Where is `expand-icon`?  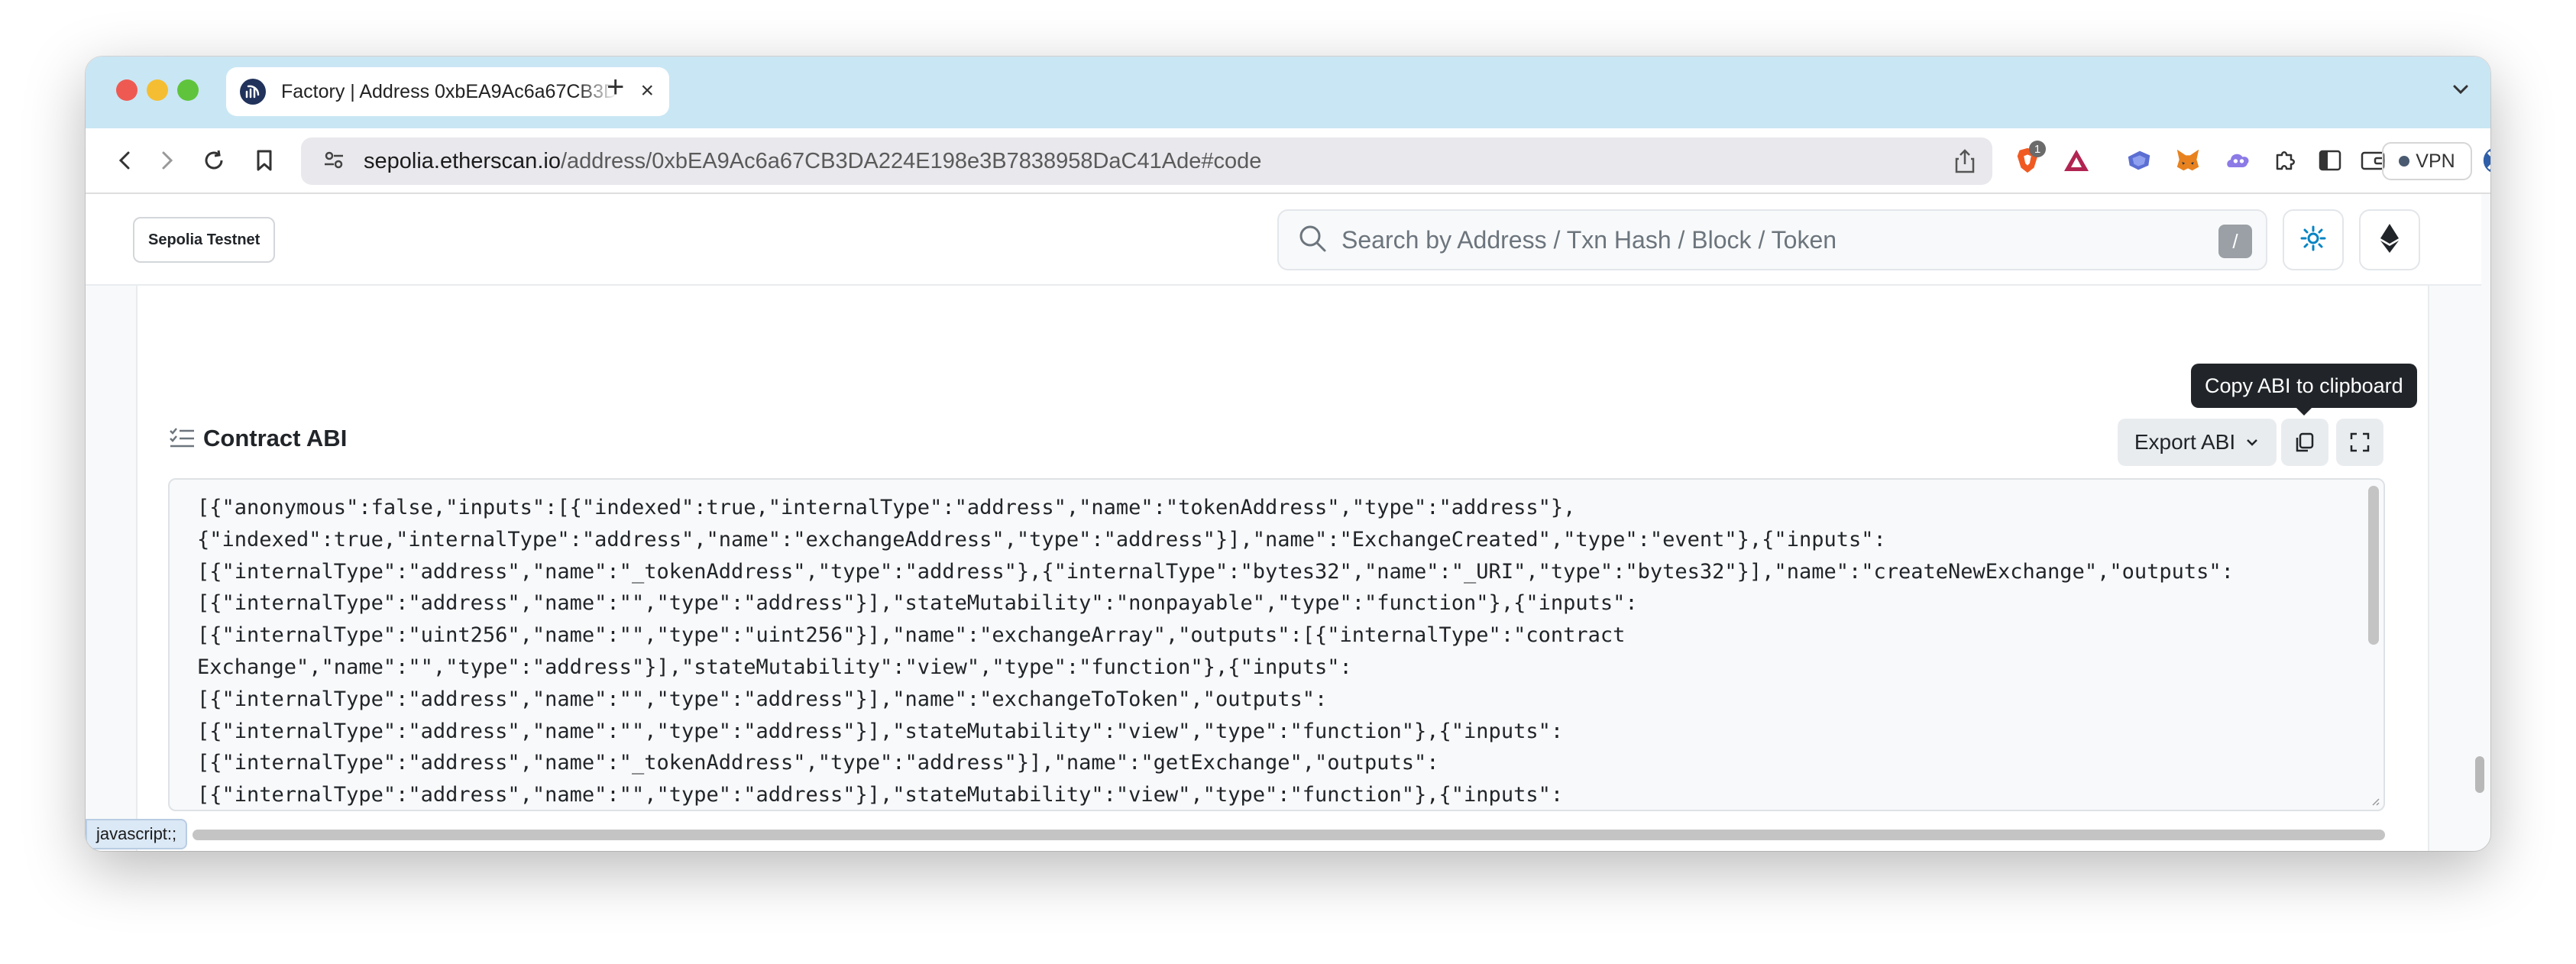 expand-icon is located at coordinates (2360, 442).